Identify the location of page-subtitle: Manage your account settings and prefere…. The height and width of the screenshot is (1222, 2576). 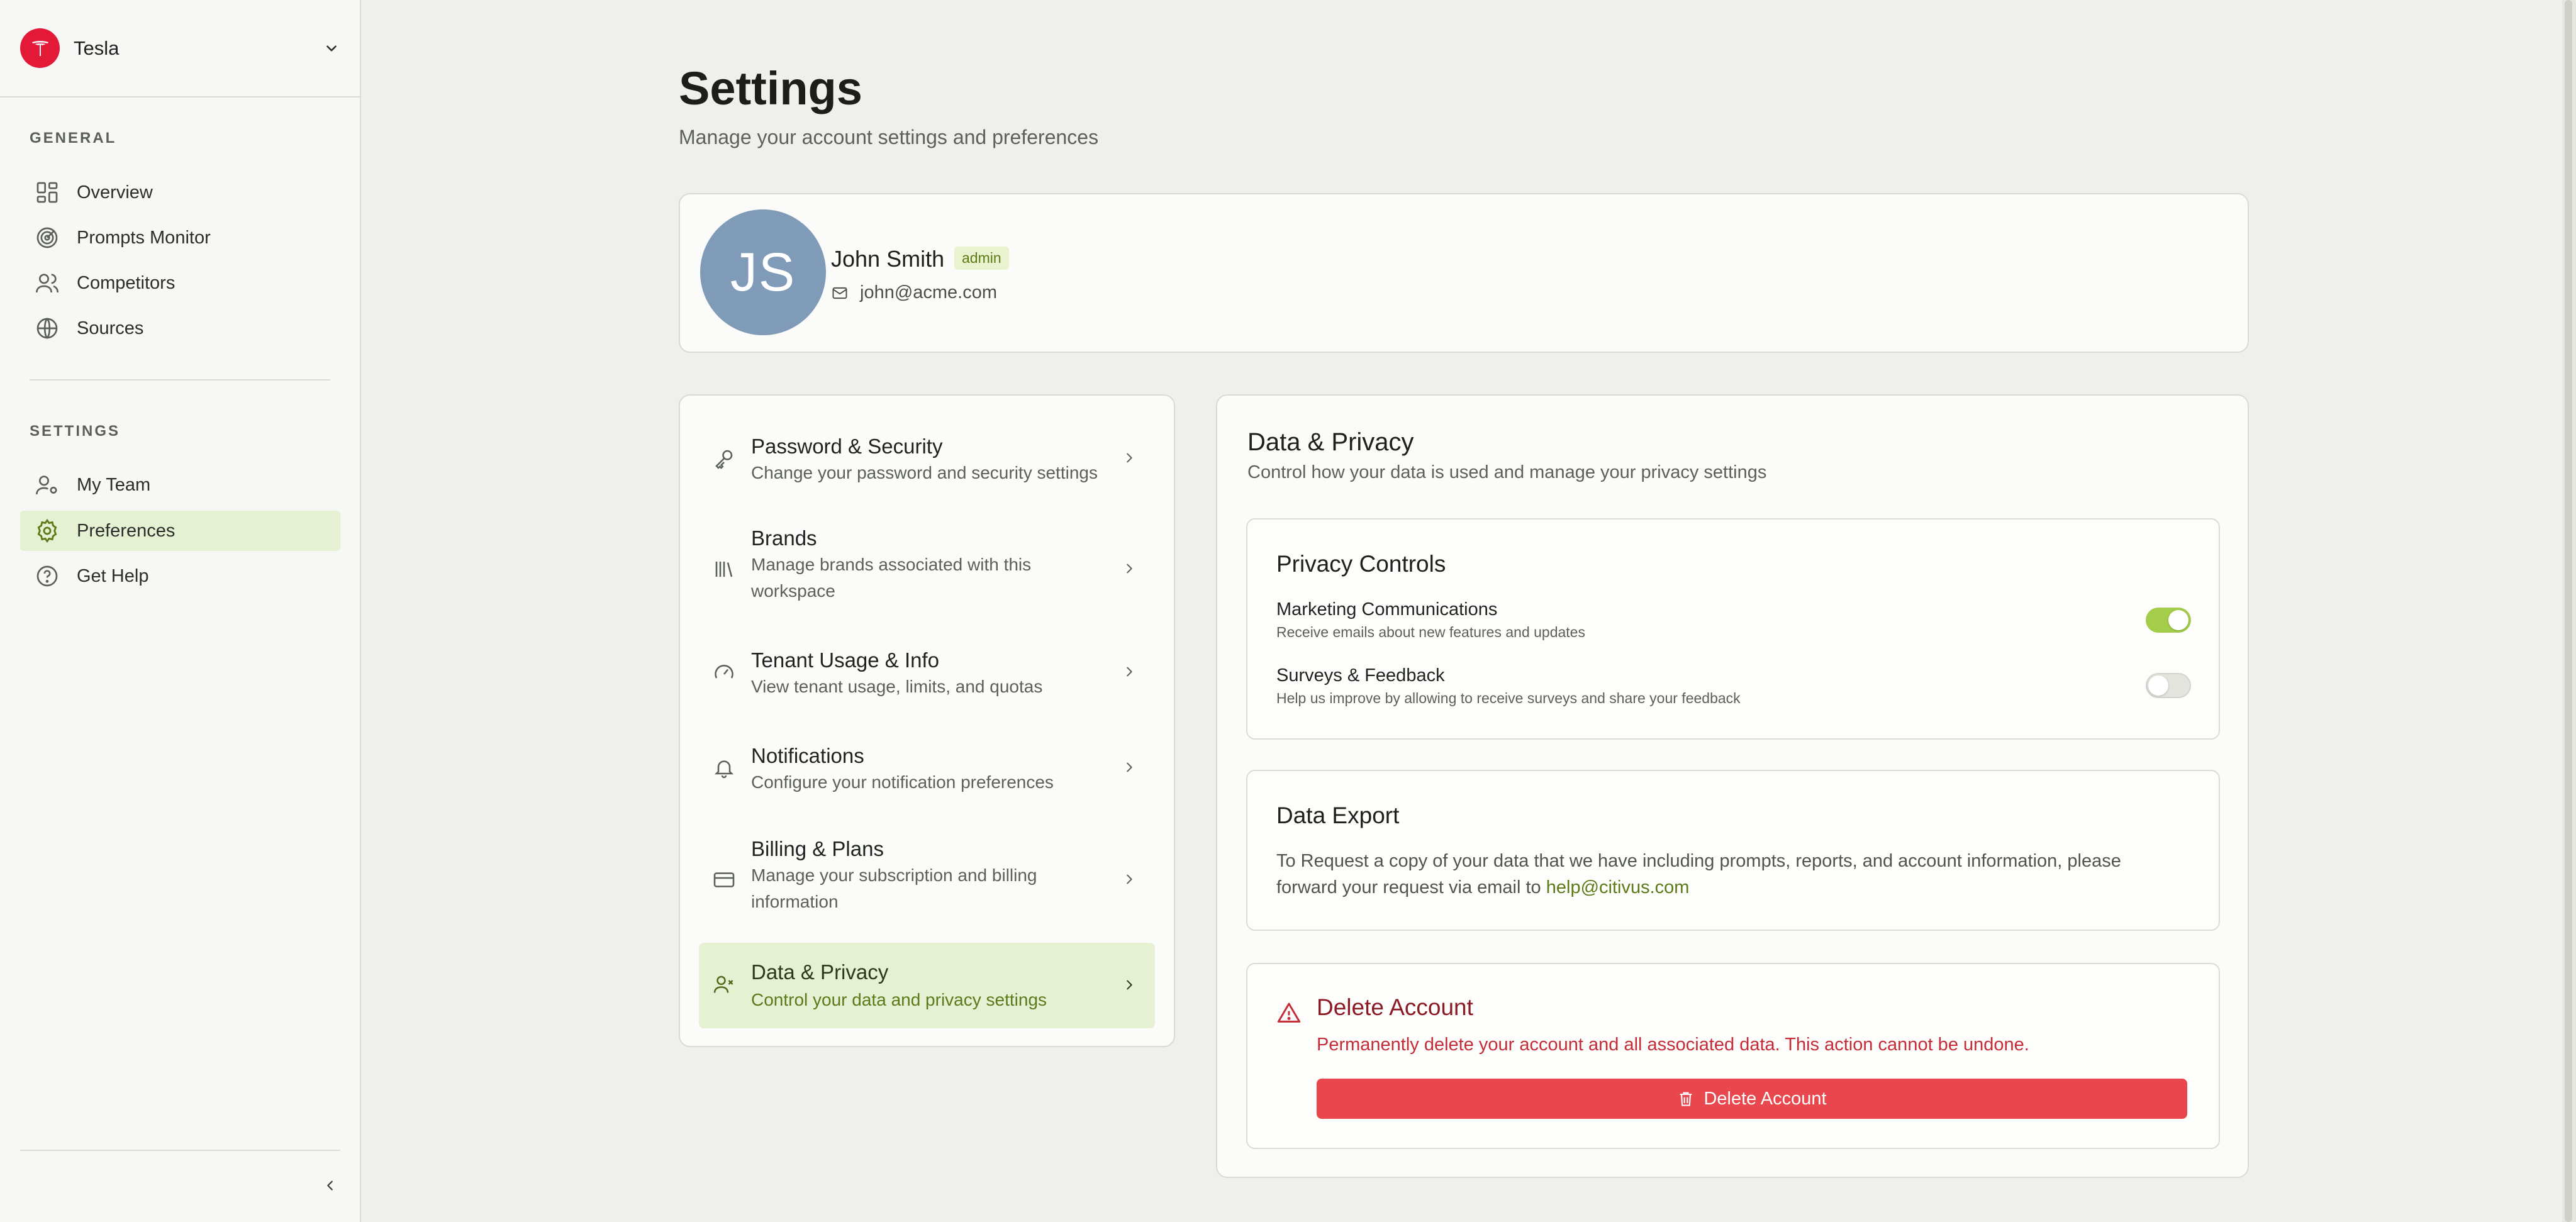
(889, 137).